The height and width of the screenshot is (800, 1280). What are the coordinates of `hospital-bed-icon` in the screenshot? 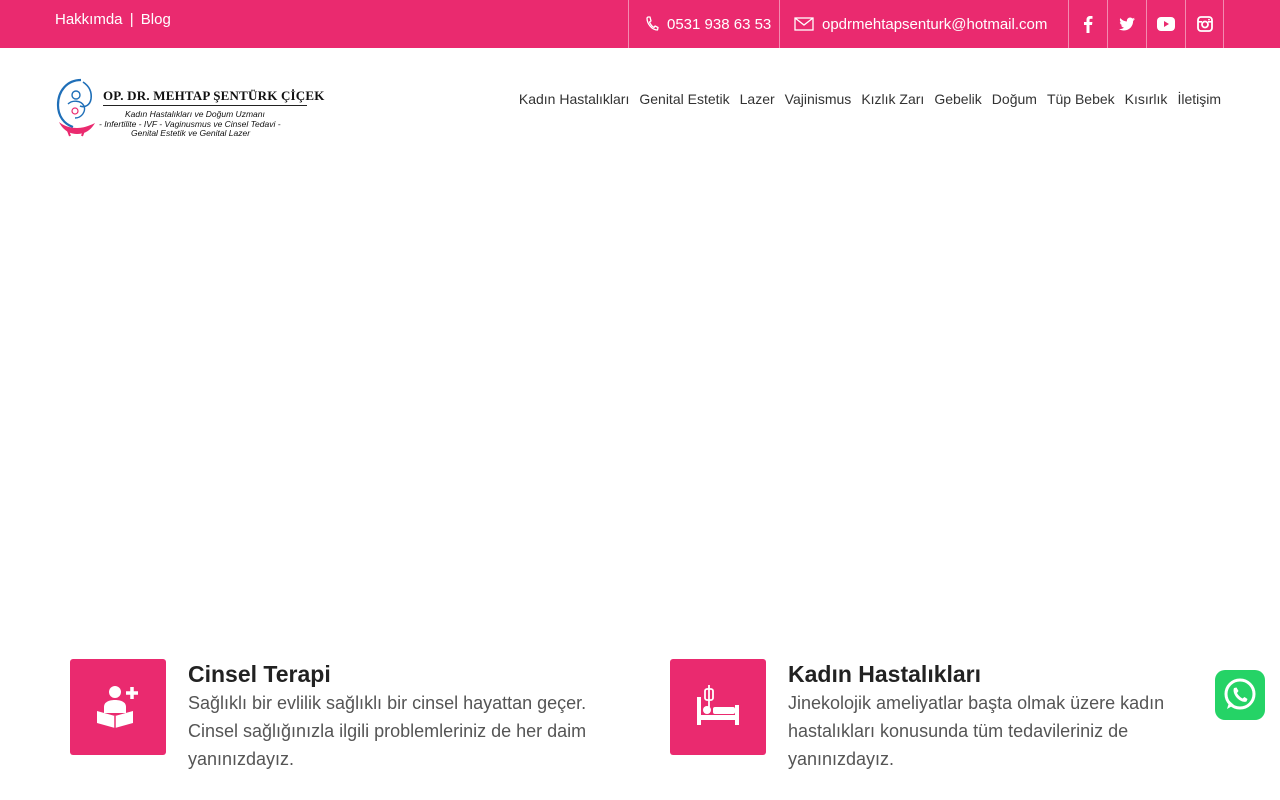 It's located at (718, 705).